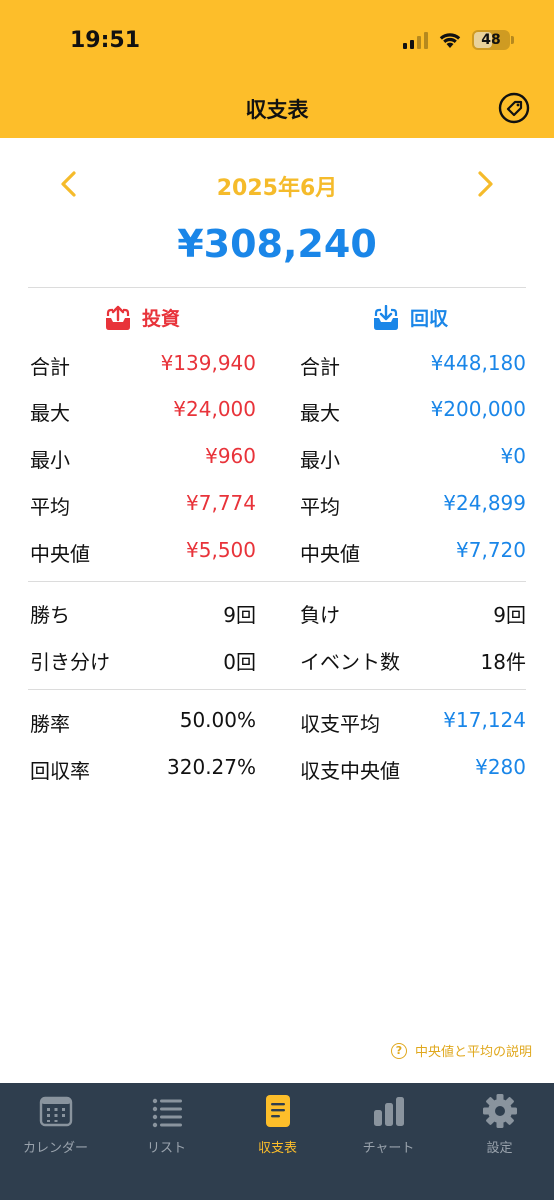 This screenshot has width=554, height=1200. What do you see at coordinates (143, 553) in the screenshot?
I see `invest-row-median: 中央値 ¥5,500` at bounding box center [143, 553].